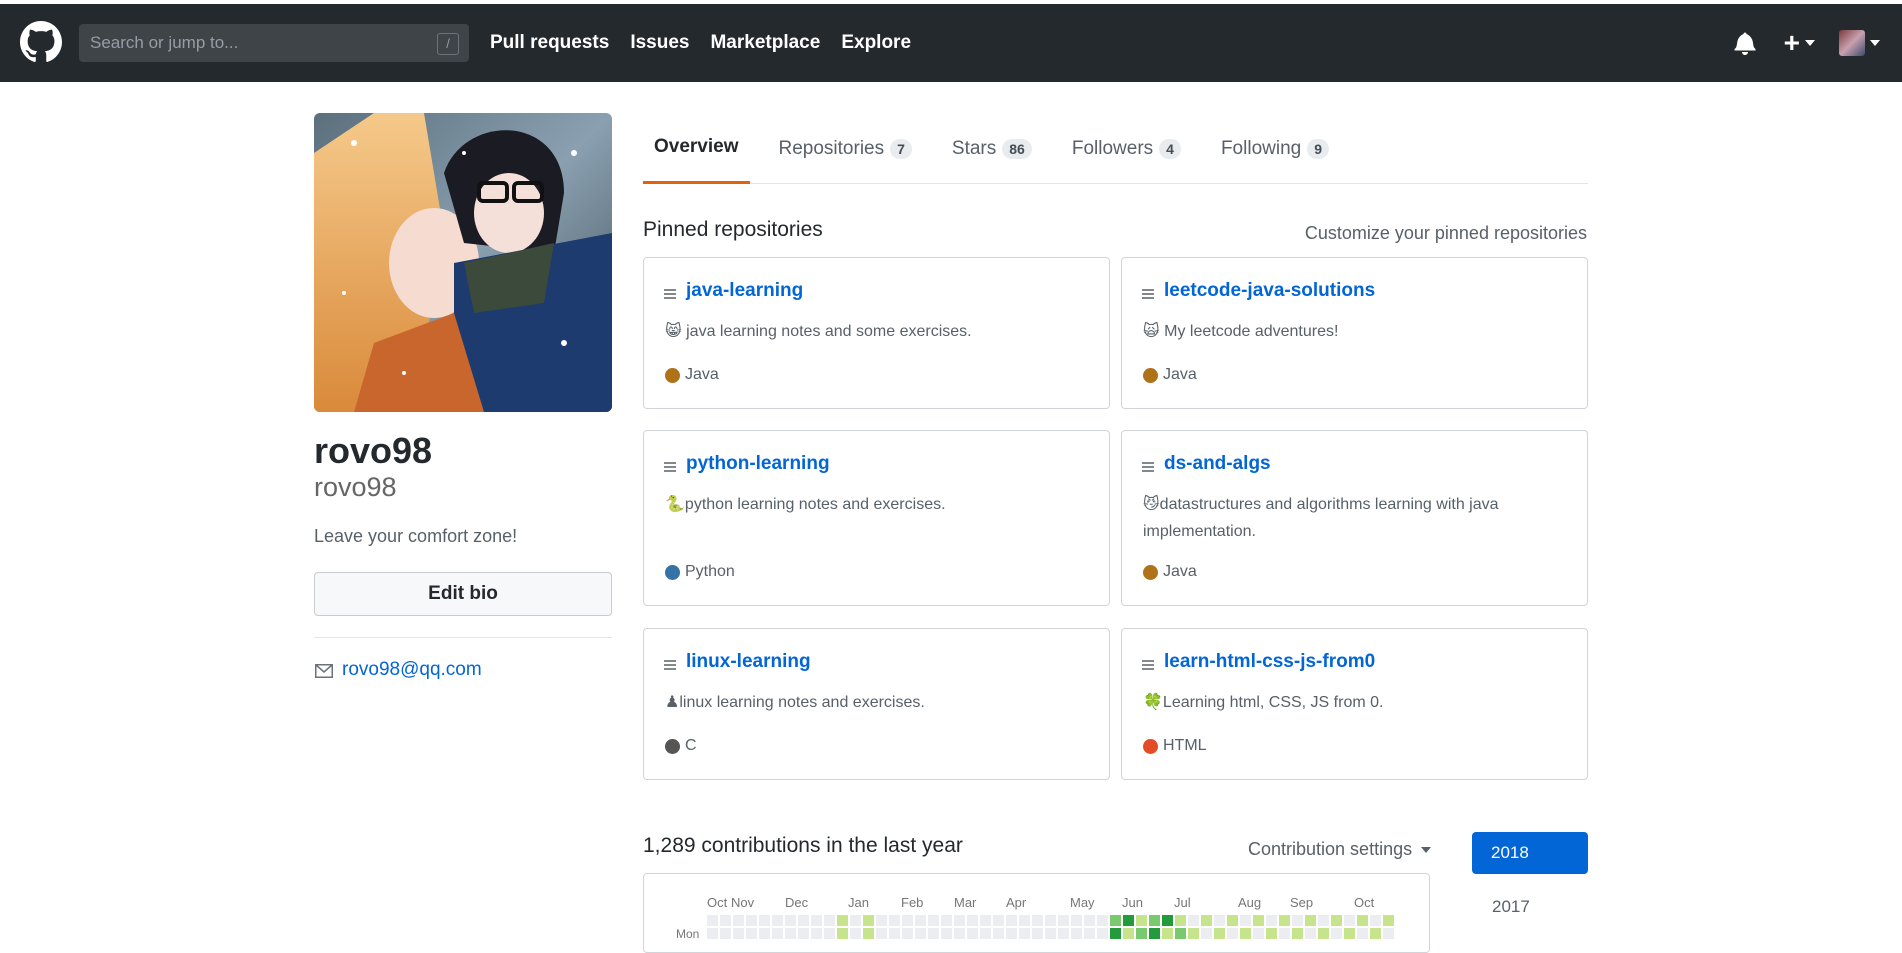 This screenshot has height=953, width=1902. I want to click on create-new-dropdown: +, so click(1799, 43).